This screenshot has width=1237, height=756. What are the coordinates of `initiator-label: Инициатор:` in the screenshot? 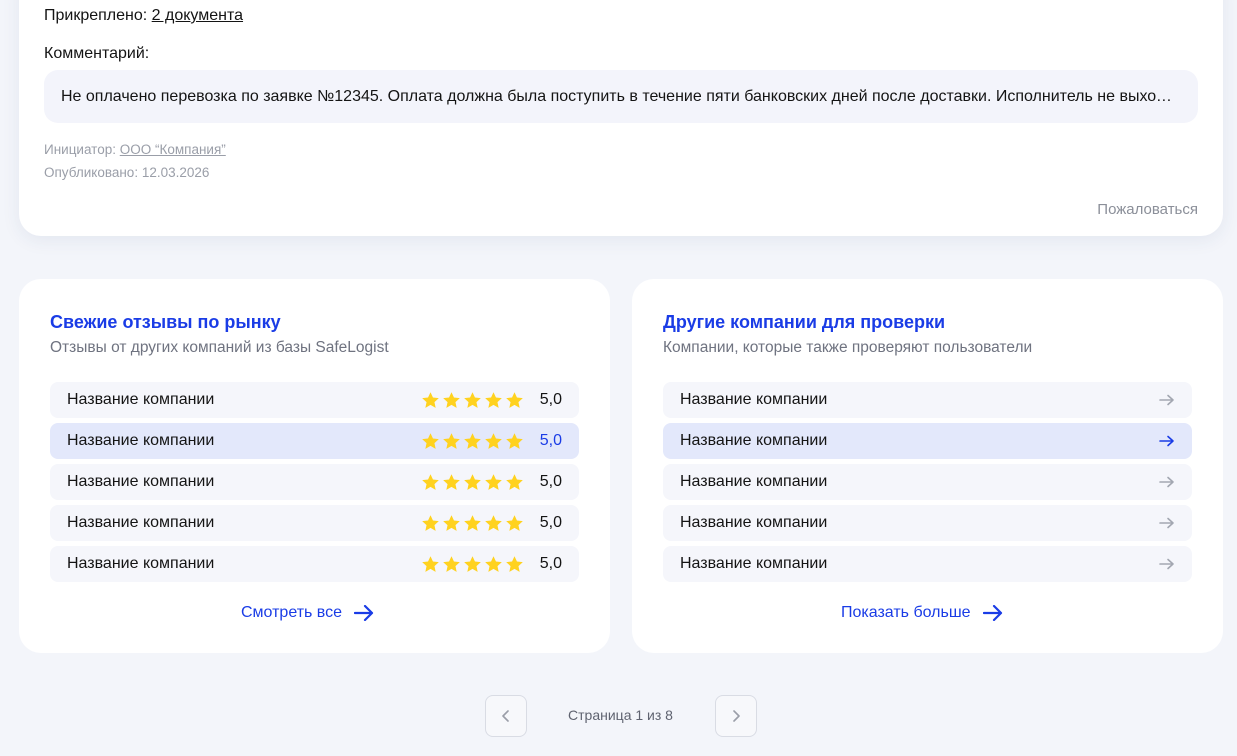 It's located at (80, 149).